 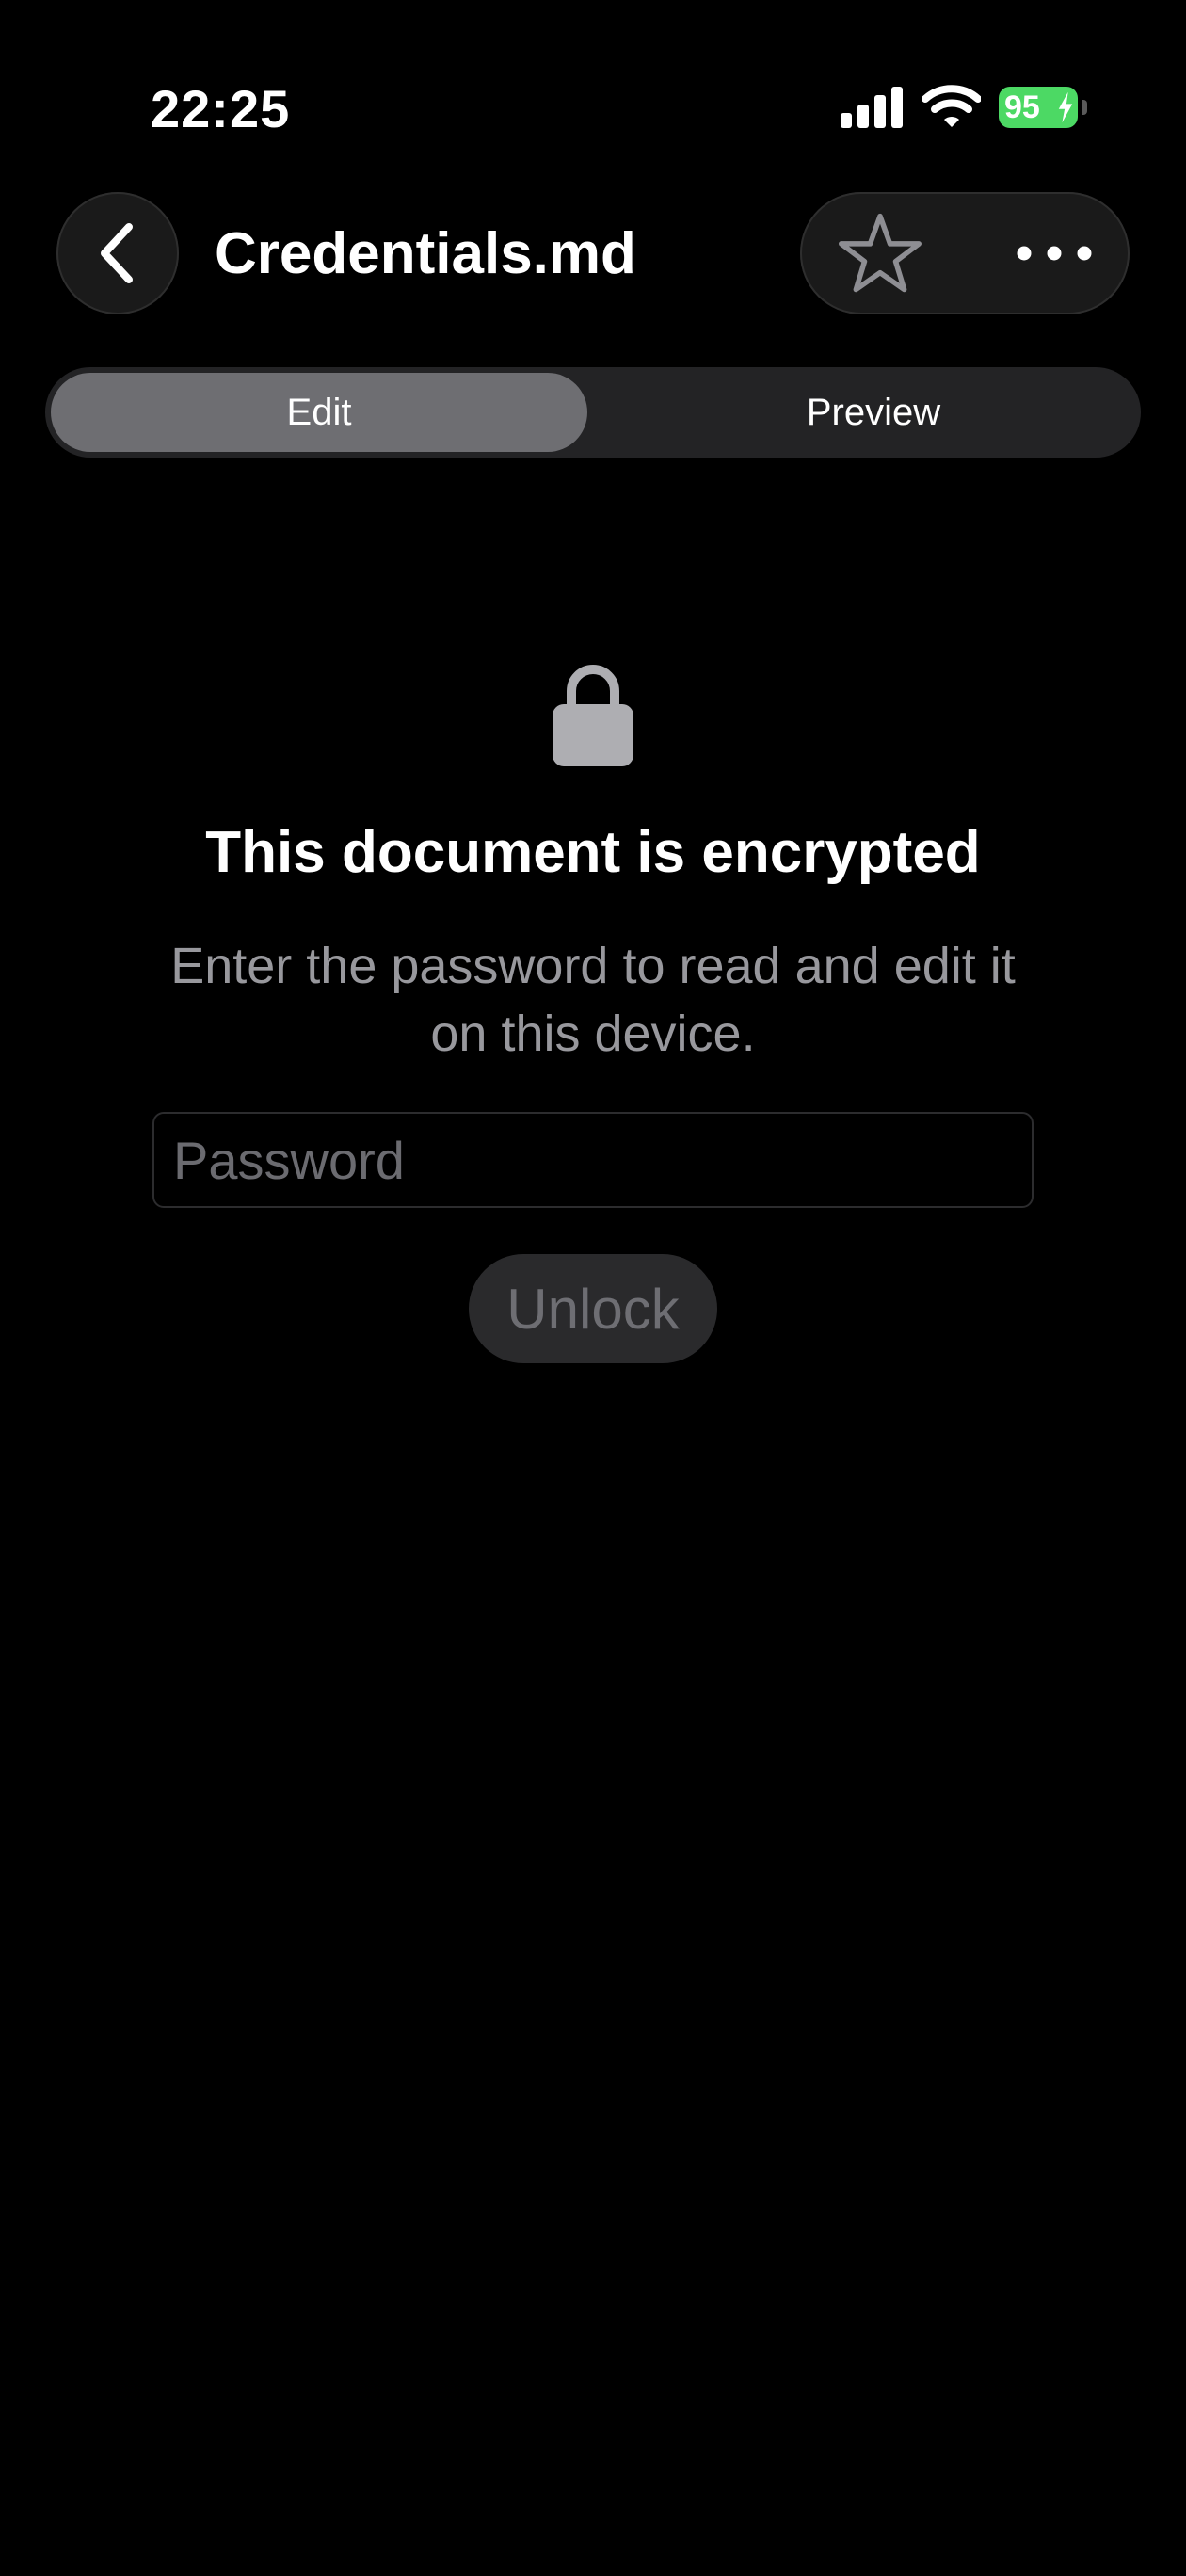 What do you see at coordinates (593, 1160) in the screenshot?
I see `password-input` at bounding box center [593, 1160].